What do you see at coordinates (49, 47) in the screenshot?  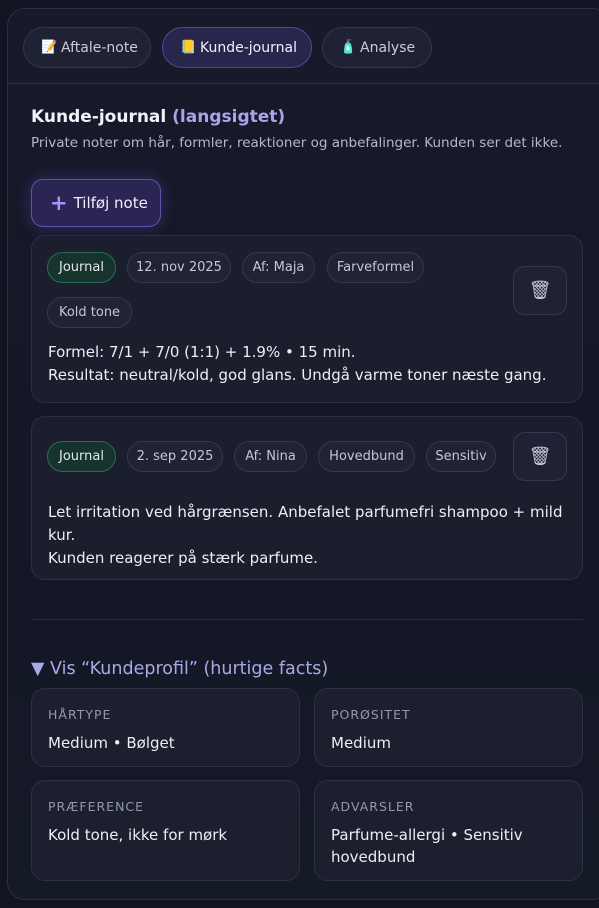 I see `memo-icon: 📝` at bounding box center [49, 47].